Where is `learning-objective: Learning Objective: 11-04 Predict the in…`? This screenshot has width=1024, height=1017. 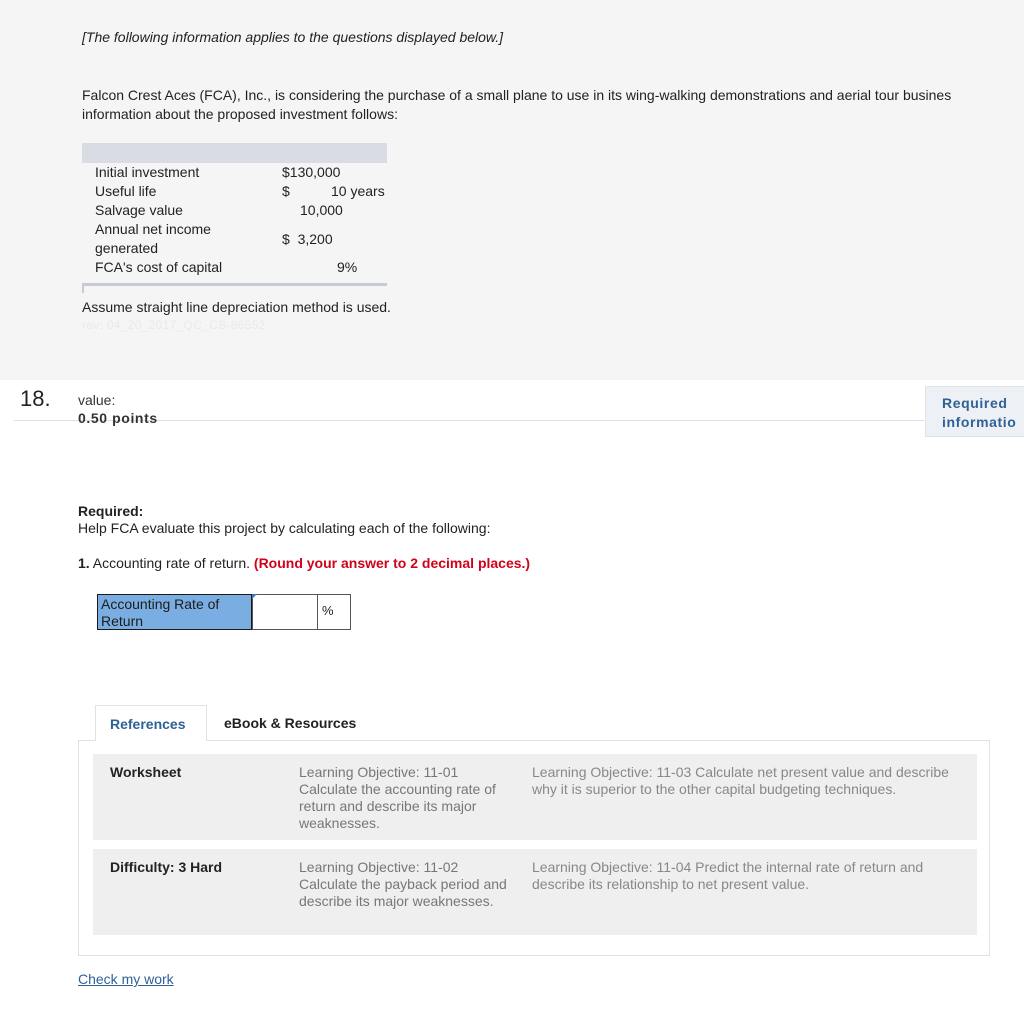 learning-objective: Learning Objective: 11-04 Predict the in… is located at coordinates (728, 875).